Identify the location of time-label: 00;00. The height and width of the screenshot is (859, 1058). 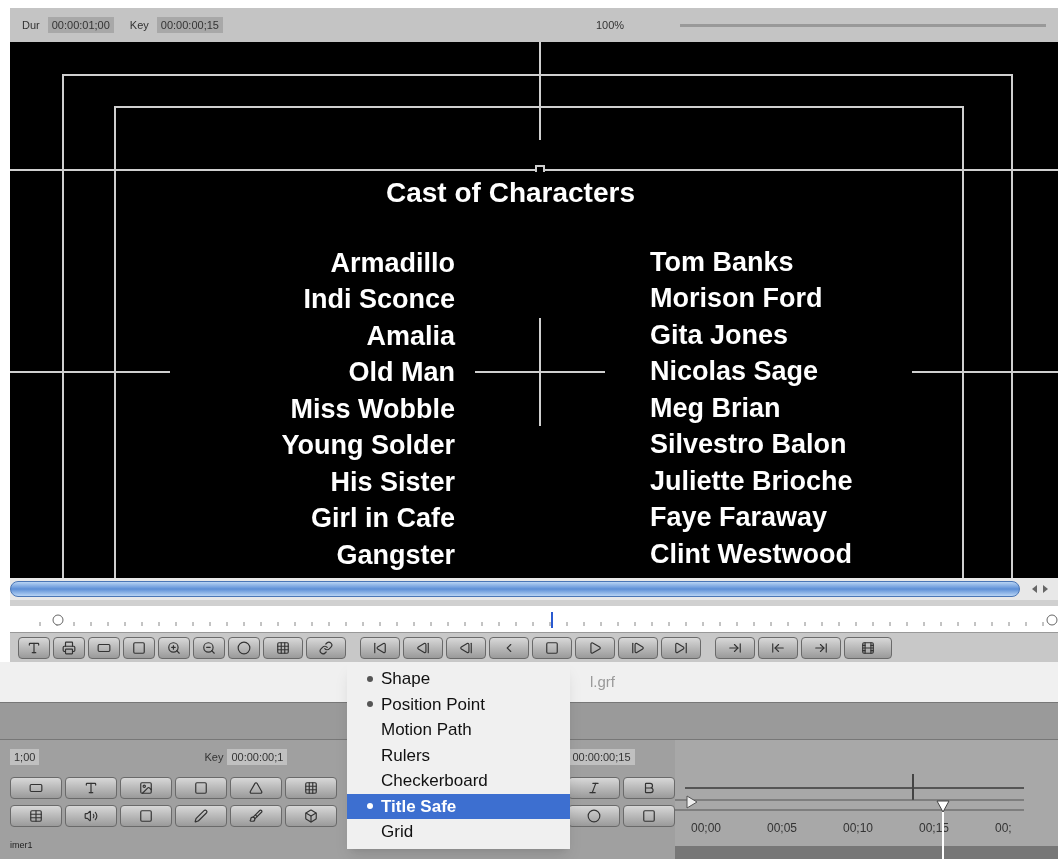
(706, 828).